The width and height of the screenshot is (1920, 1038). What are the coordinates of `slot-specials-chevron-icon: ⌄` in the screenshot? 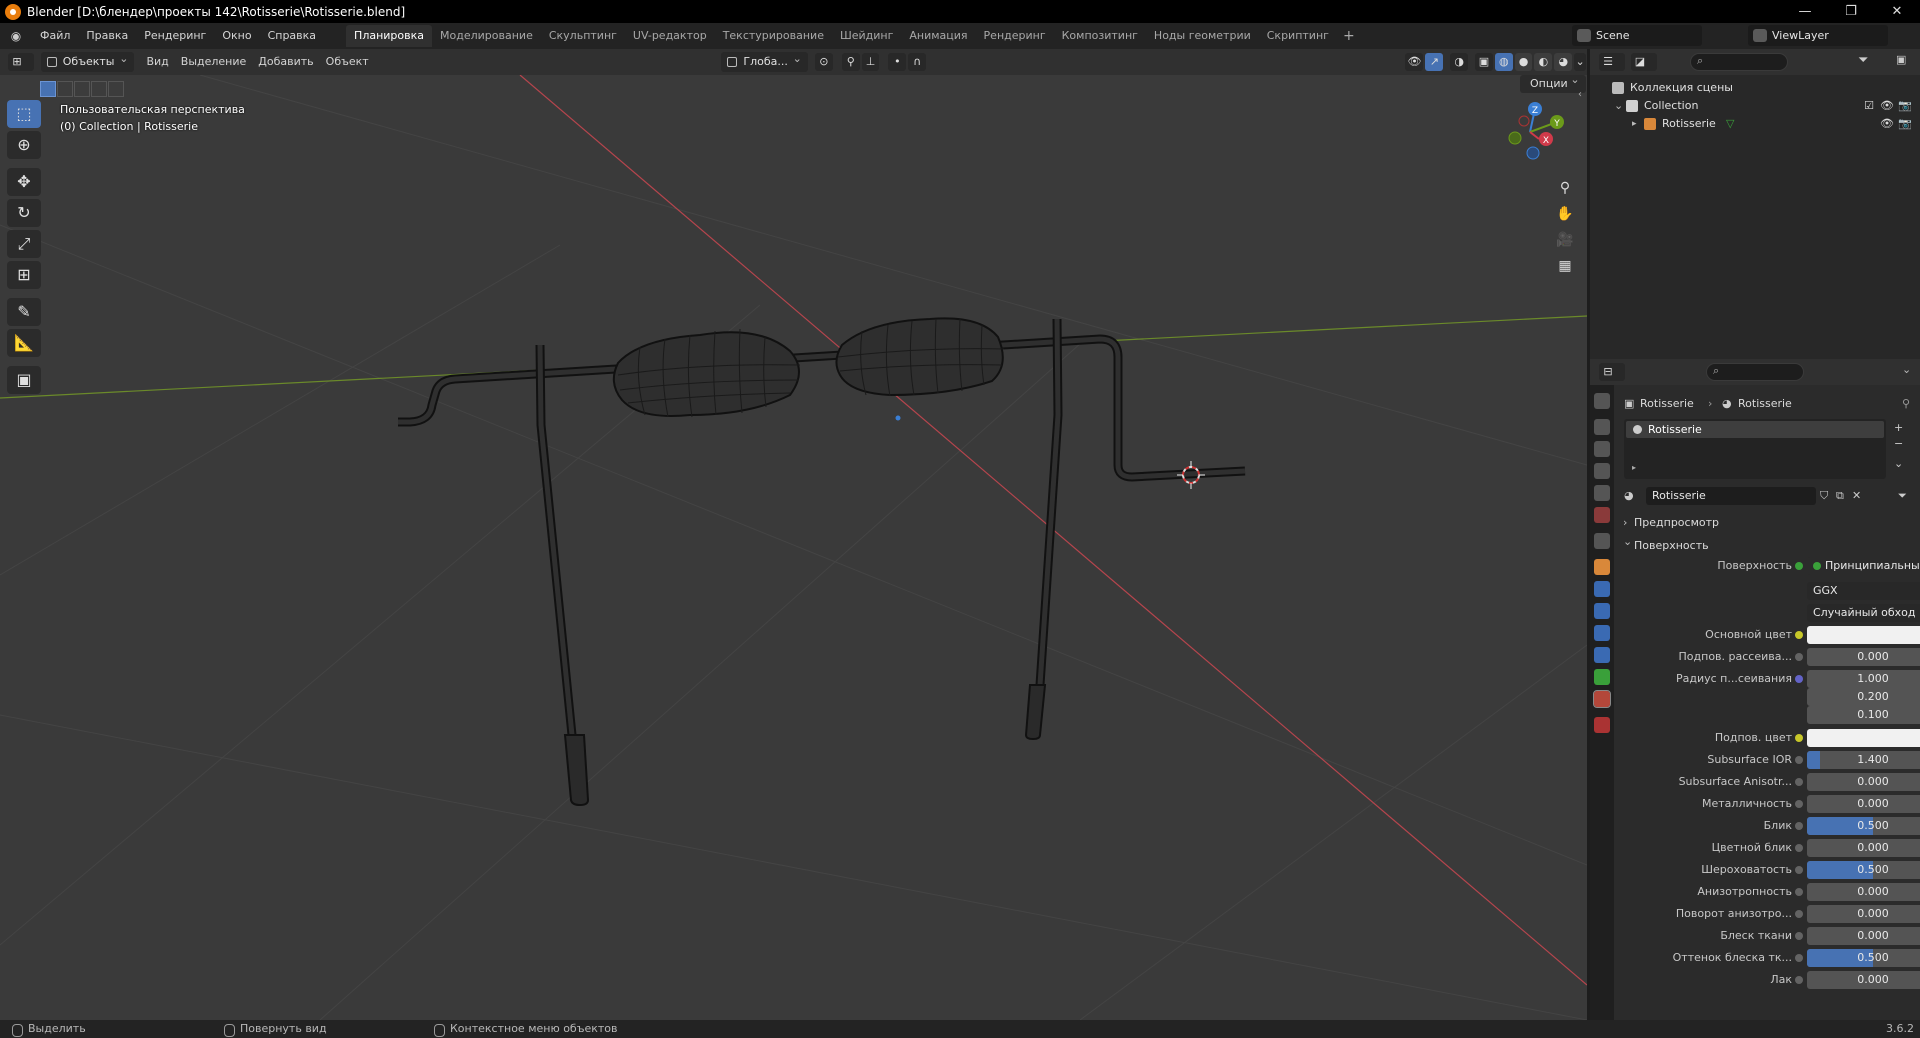 It's located at (1898, 463).